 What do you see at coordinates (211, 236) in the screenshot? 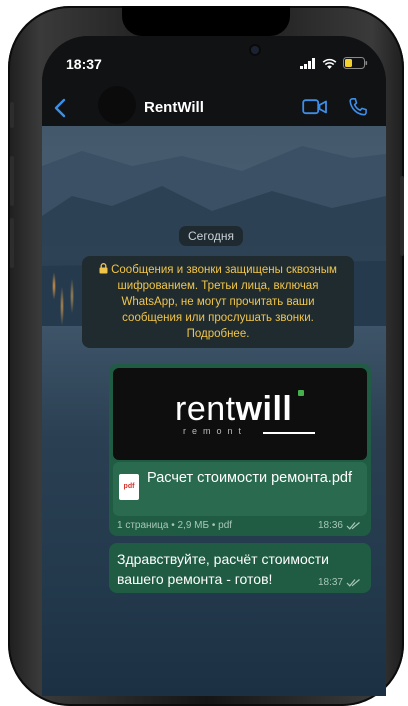
I see `date-divider: Сегодня` at bounding box center [211, 236].